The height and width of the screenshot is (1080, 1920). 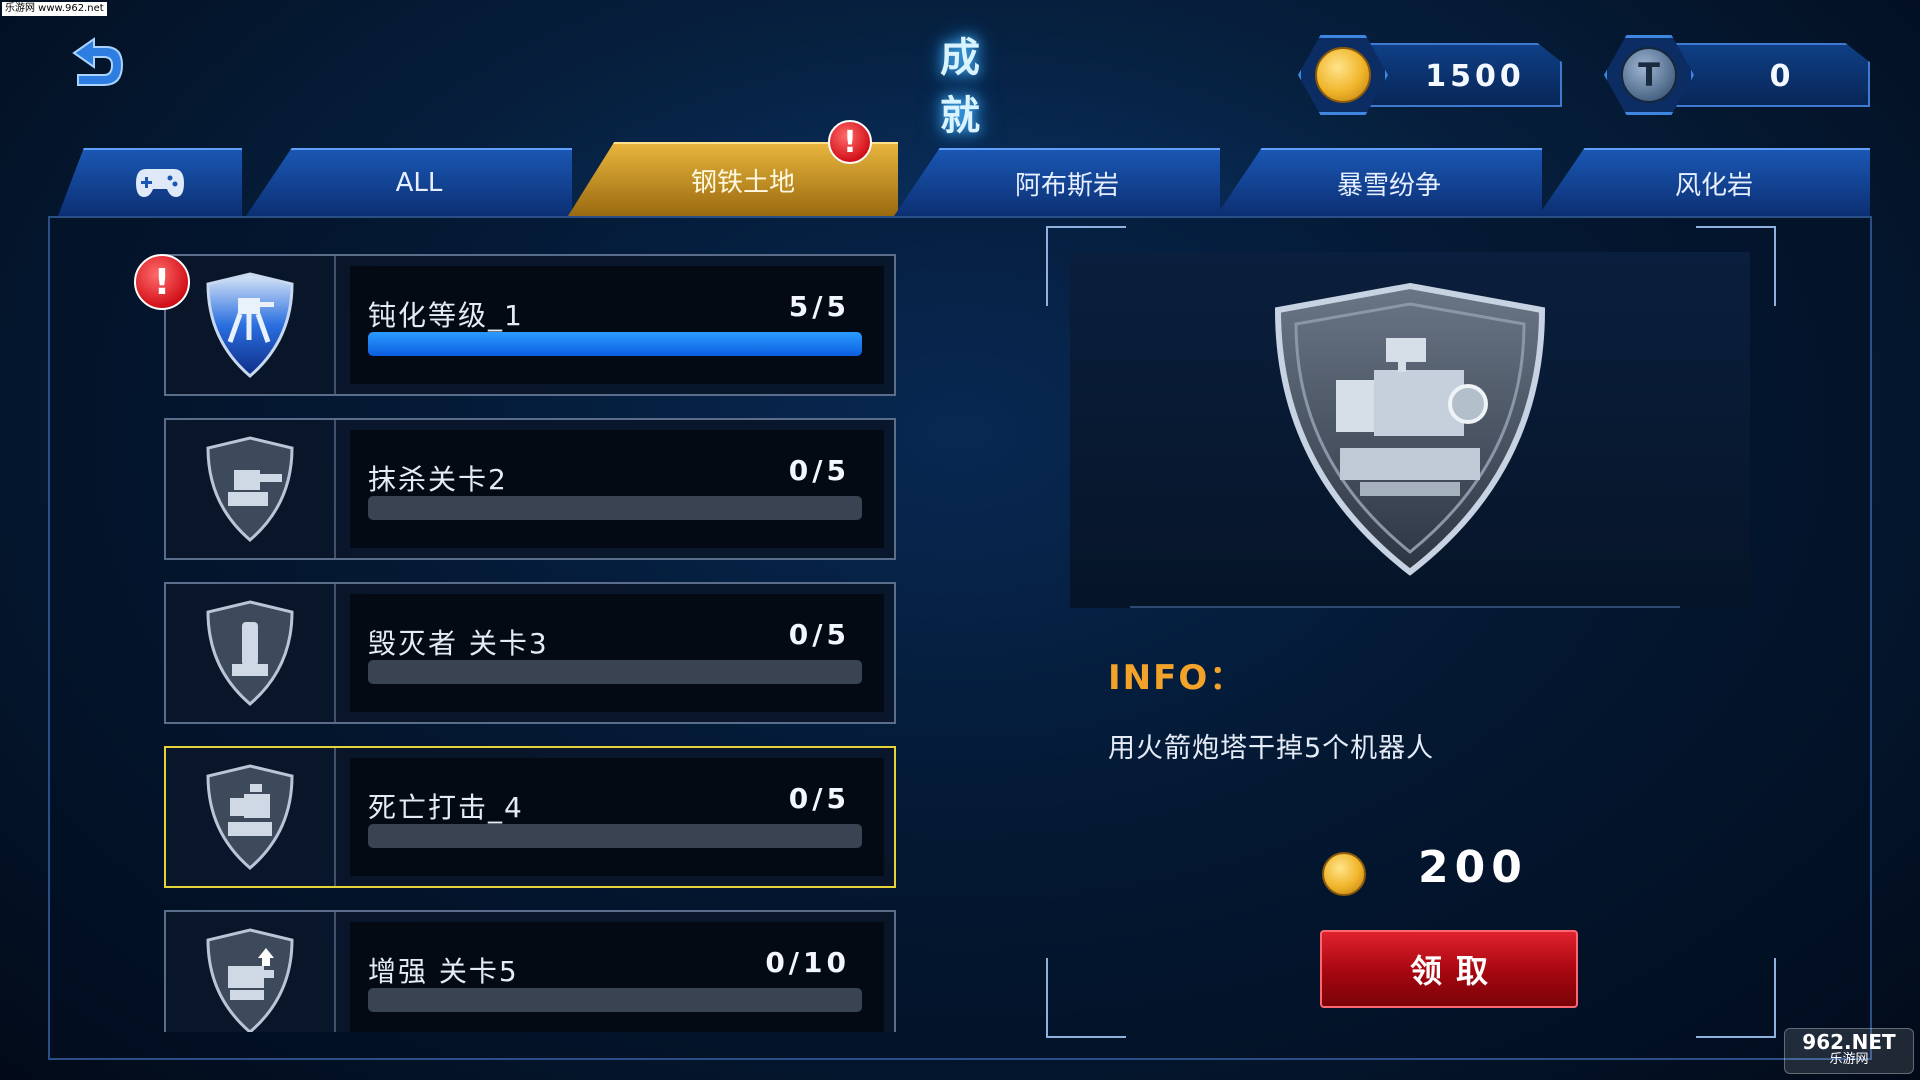 What do you see at coordinates (1649, 75) in the screenshot?
I see `t-token-icon: T` at bounding box center [1649, 75].